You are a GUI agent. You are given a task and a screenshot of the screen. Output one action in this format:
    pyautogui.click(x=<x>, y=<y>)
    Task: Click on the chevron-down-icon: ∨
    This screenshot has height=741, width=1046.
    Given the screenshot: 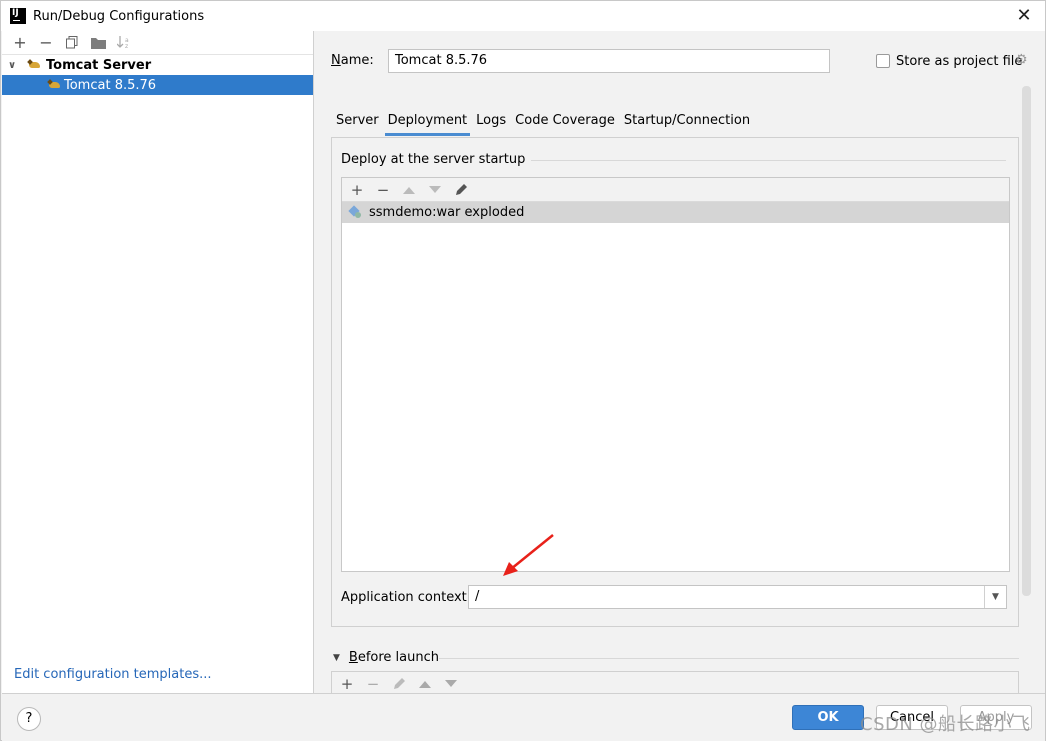 What is the action you would take?
    pyautogui.click(x=15, y=65)
    